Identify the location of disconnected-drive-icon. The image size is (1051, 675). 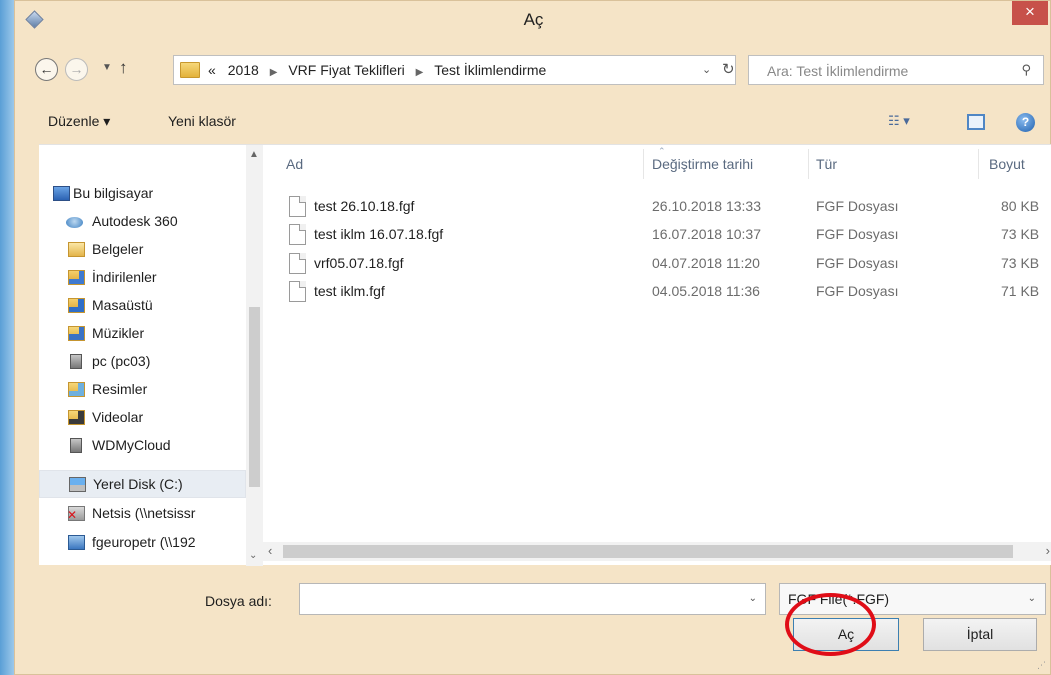
(76, 513).